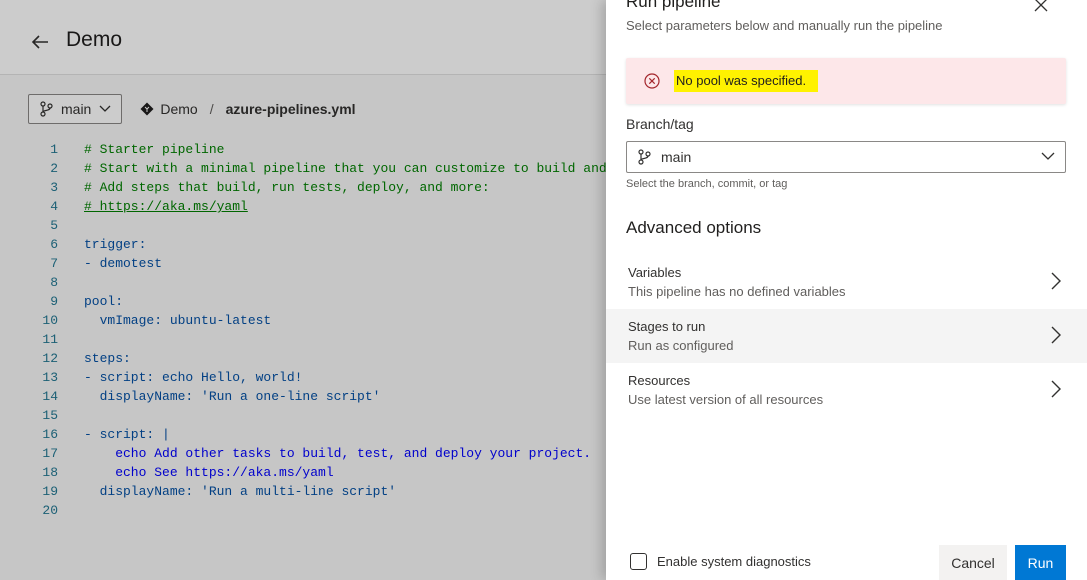 This screenshot has height=580, width=1087. Describe the element at coordinates (746, 81) in the screenshot. I see `error-message-text: No pool was specified.` at that location.